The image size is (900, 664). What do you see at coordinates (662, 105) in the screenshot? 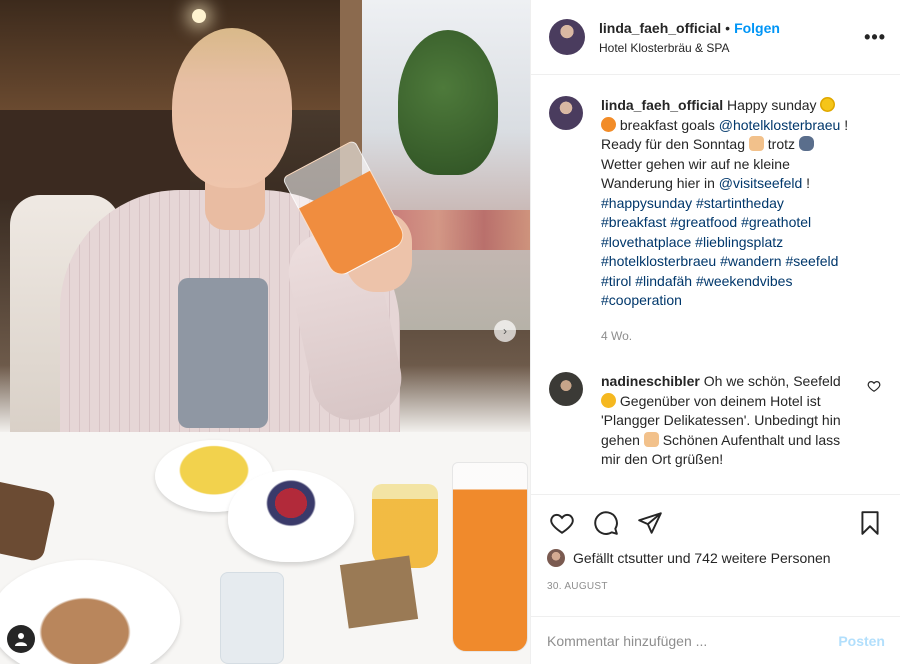
I see `caption-username: linda_faeh_official` at bounding box center [662, 105].